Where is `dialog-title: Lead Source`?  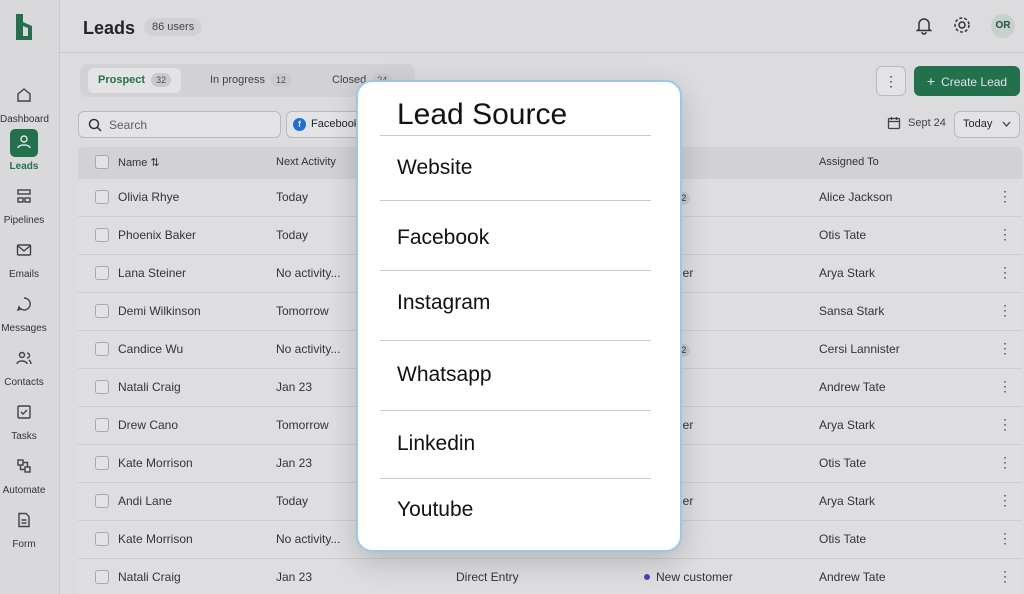
dialog-title: Lead Source is located at coordinates (482, 114).